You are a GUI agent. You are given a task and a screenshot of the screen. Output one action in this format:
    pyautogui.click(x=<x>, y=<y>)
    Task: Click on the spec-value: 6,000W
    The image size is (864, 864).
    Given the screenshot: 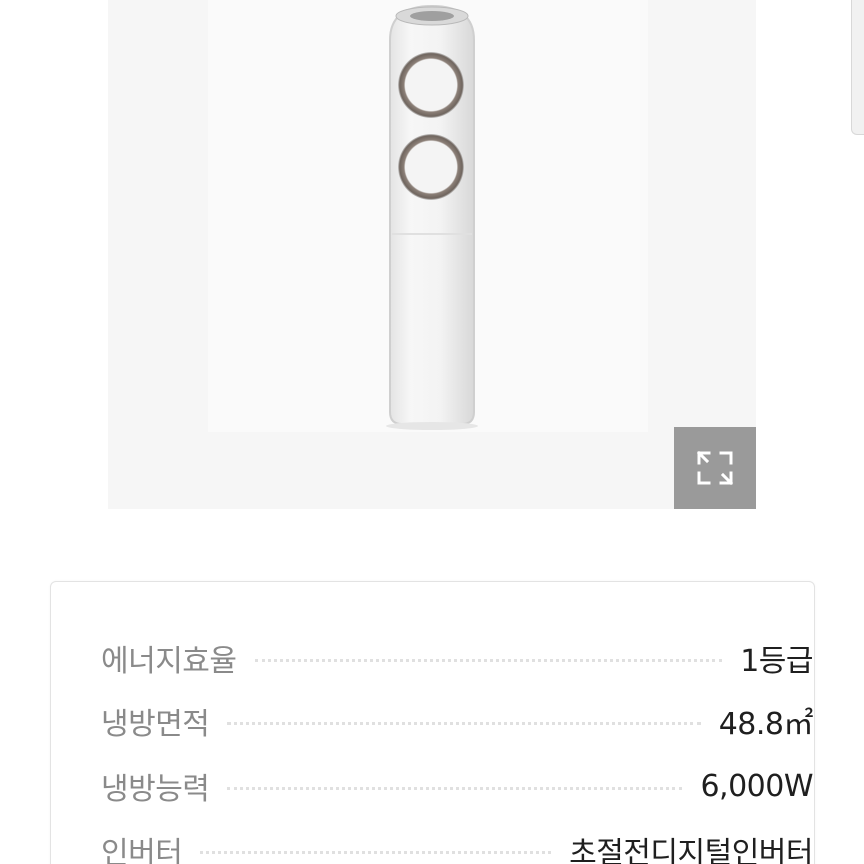 What is the action you would take?
    pyautogui.click(x=756, y=786)
    